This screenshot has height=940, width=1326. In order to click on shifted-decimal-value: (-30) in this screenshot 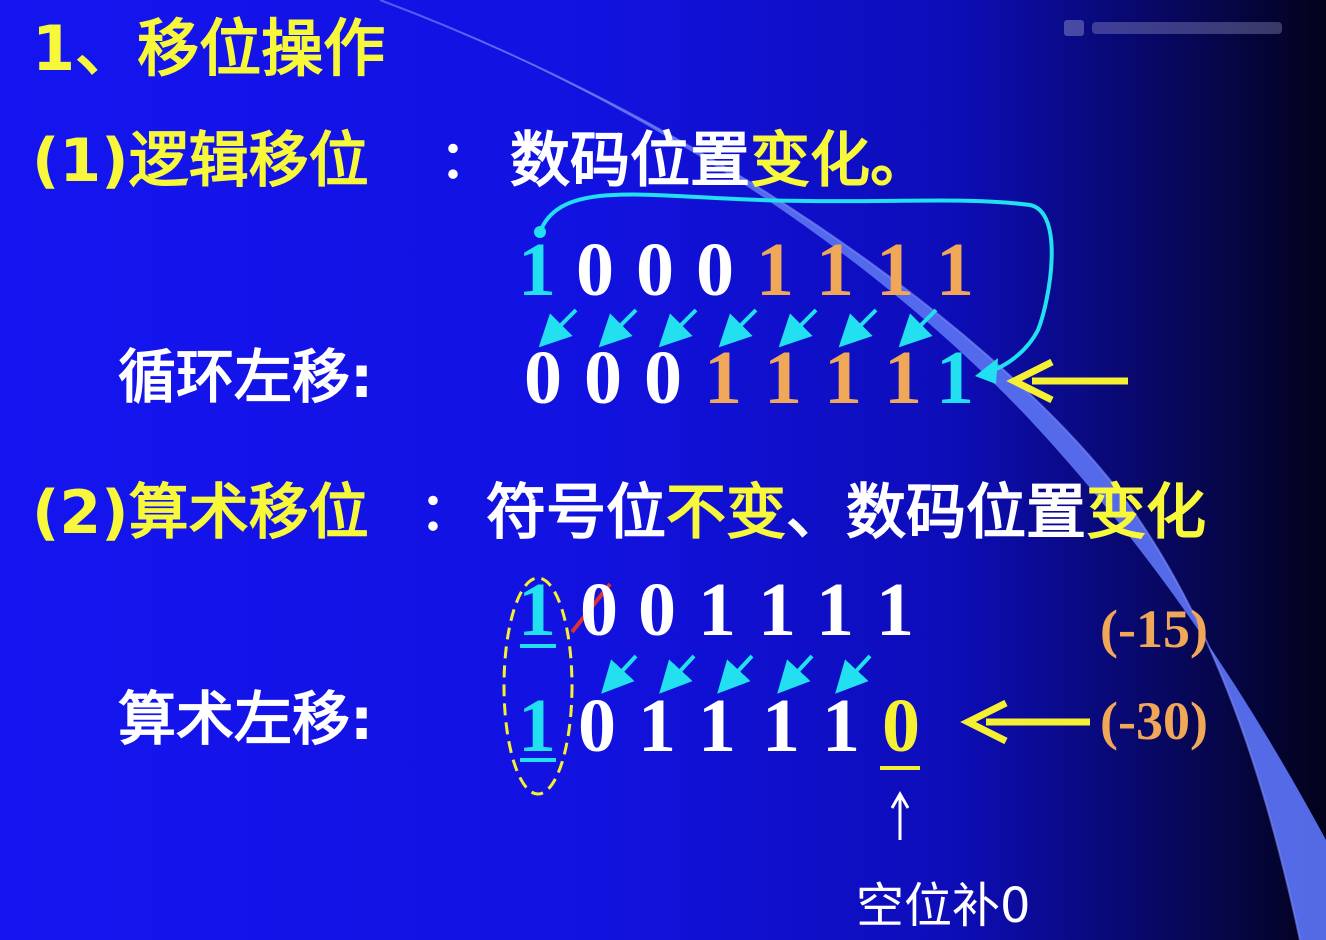, I will do `click(1154, 721)`.